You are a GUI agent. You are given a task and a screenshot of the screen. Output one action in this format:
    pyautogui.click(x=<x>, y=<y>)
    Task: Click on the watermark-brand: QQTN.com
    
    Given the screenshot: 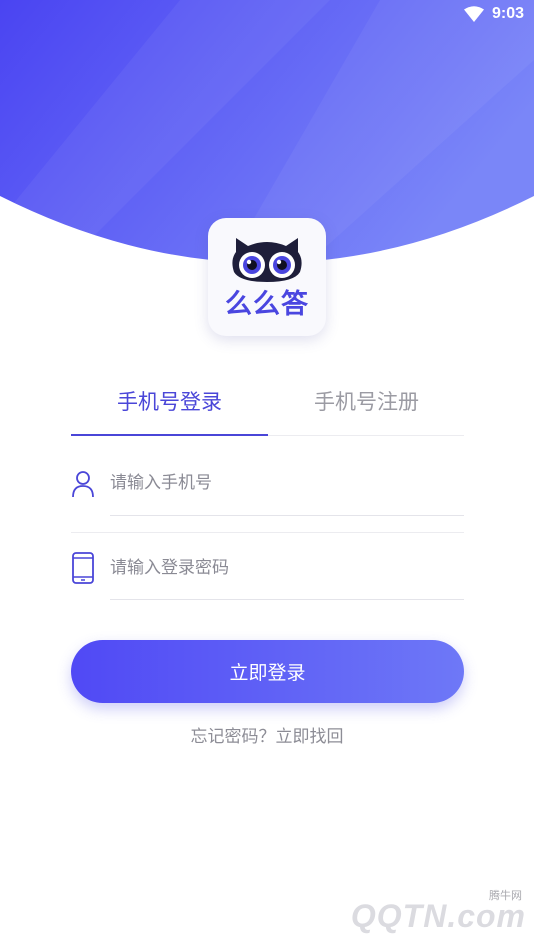 What is the action you would take?
    pyautogui.click(x=438, y=916)
    